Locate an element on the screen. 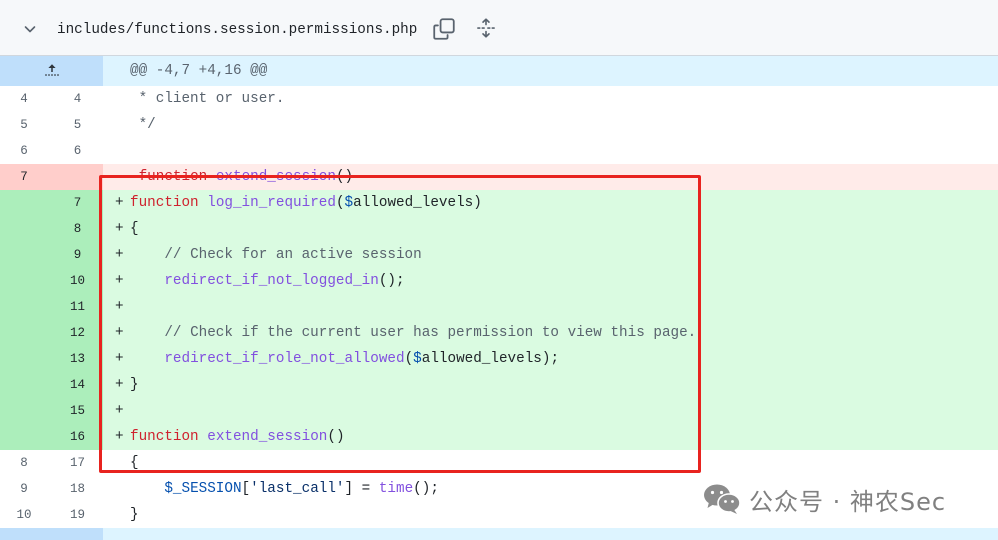 The width and height of the screenshot is (998, 540). diff-sign: - is located at coordinates (119, 177).